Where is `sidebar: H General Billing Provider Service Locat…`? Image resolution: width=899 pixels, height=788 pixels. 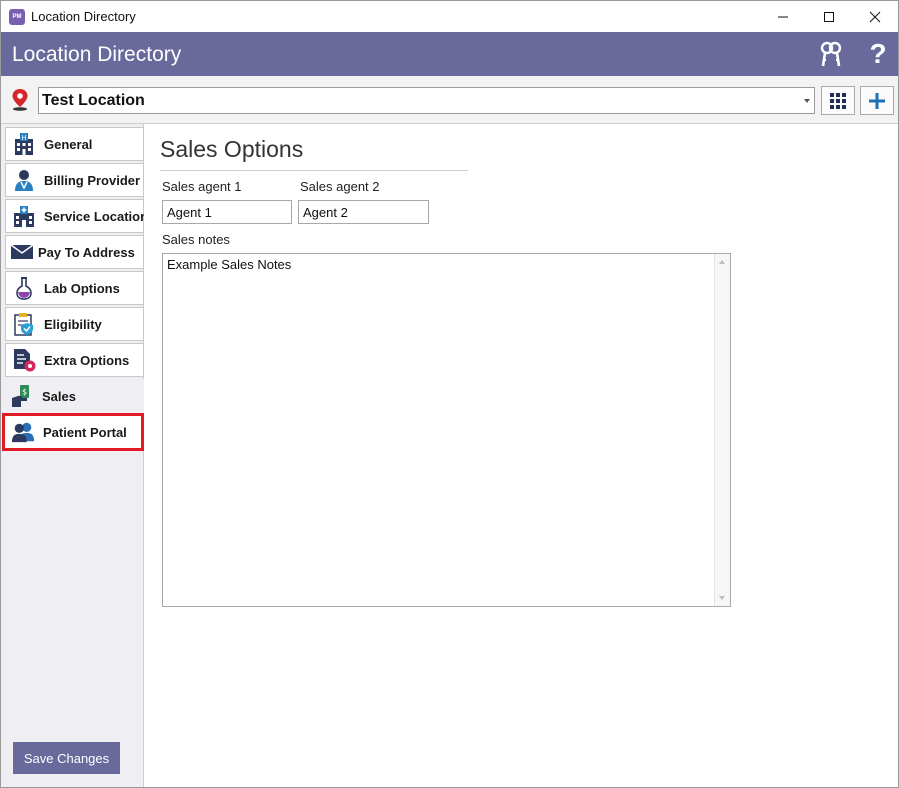
sidebar: H General Billing Provider Service Locat… is located at coordinates (74, 455).